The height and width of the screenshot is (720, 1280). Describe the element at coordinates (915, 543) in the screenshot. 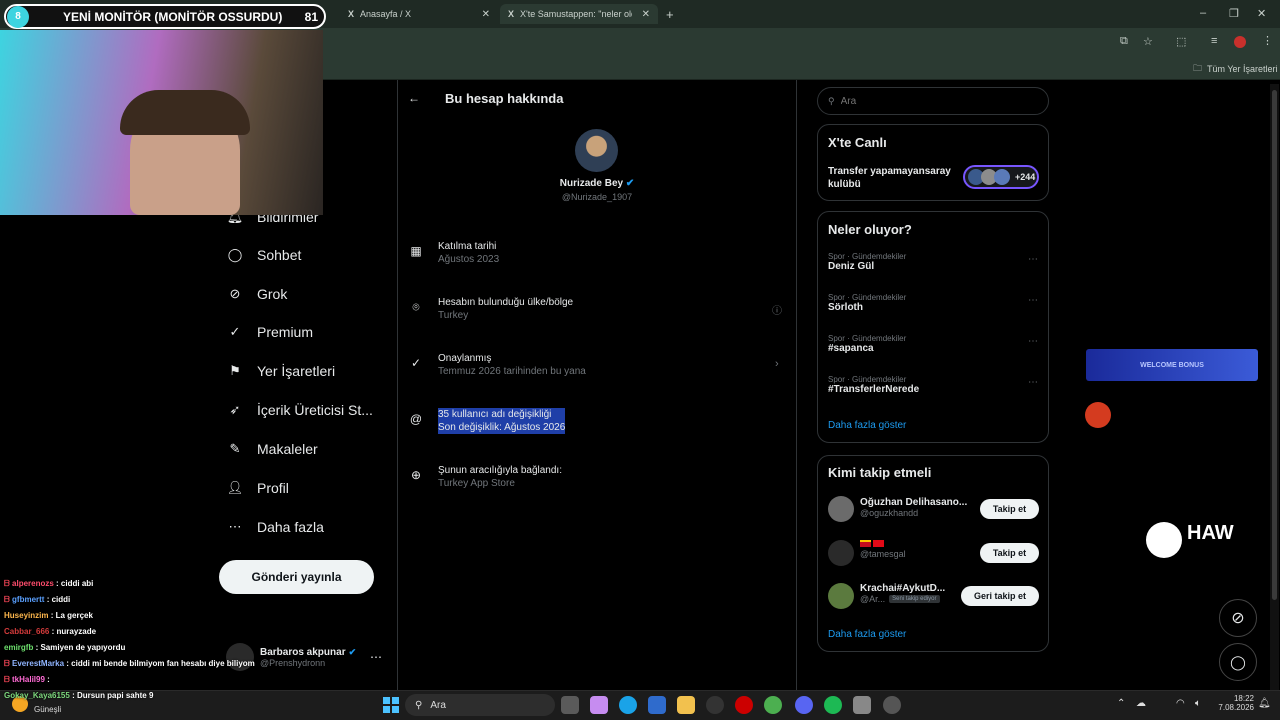

I see `flags-row` at that location.